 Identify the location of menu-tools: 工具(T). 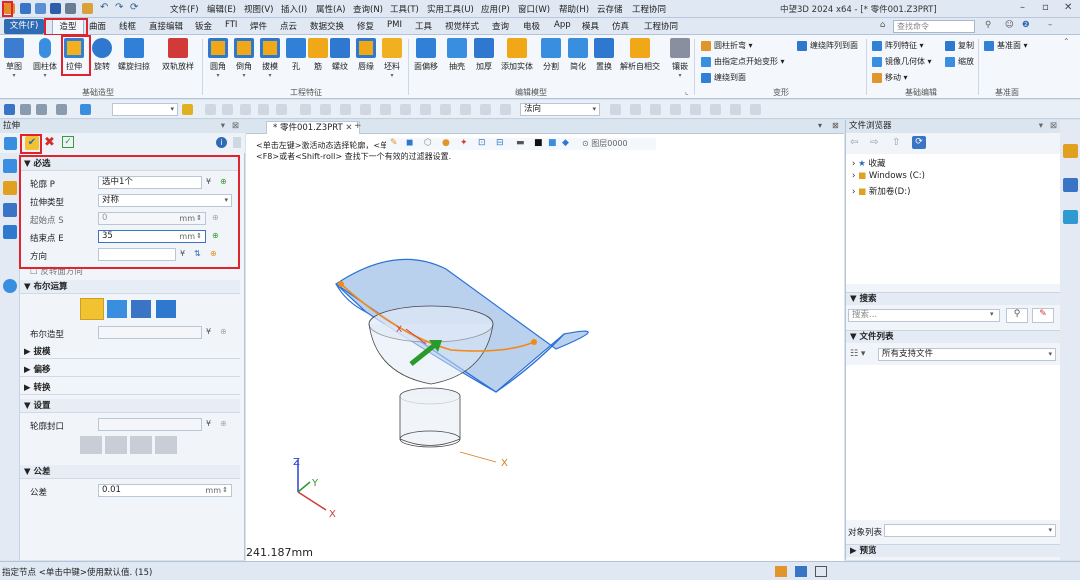
(404, 9).